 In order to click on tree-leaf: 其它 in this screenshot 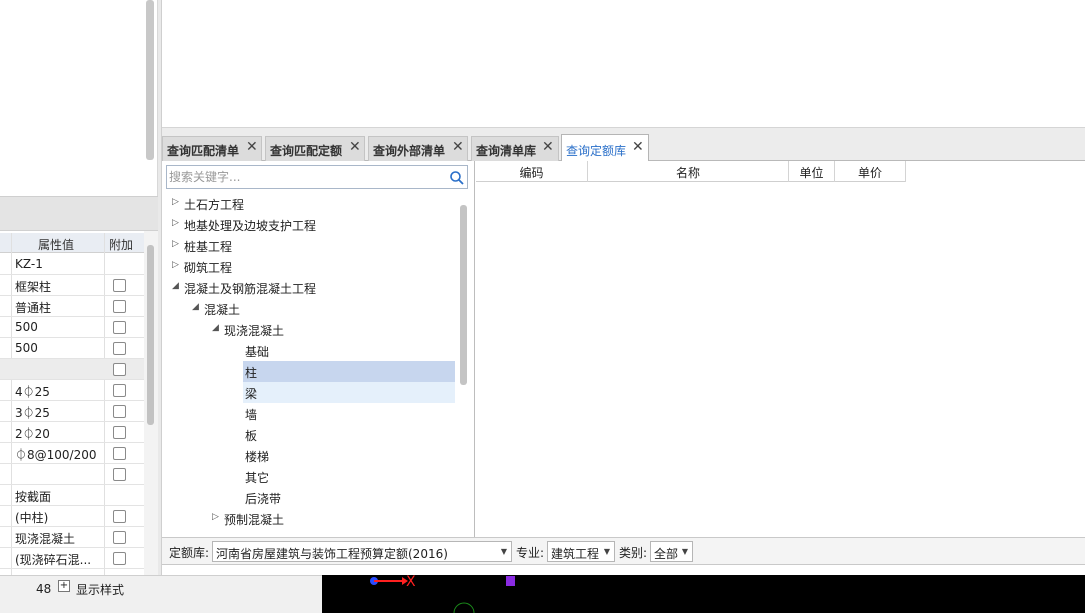, I will do `click(349, 476)`.